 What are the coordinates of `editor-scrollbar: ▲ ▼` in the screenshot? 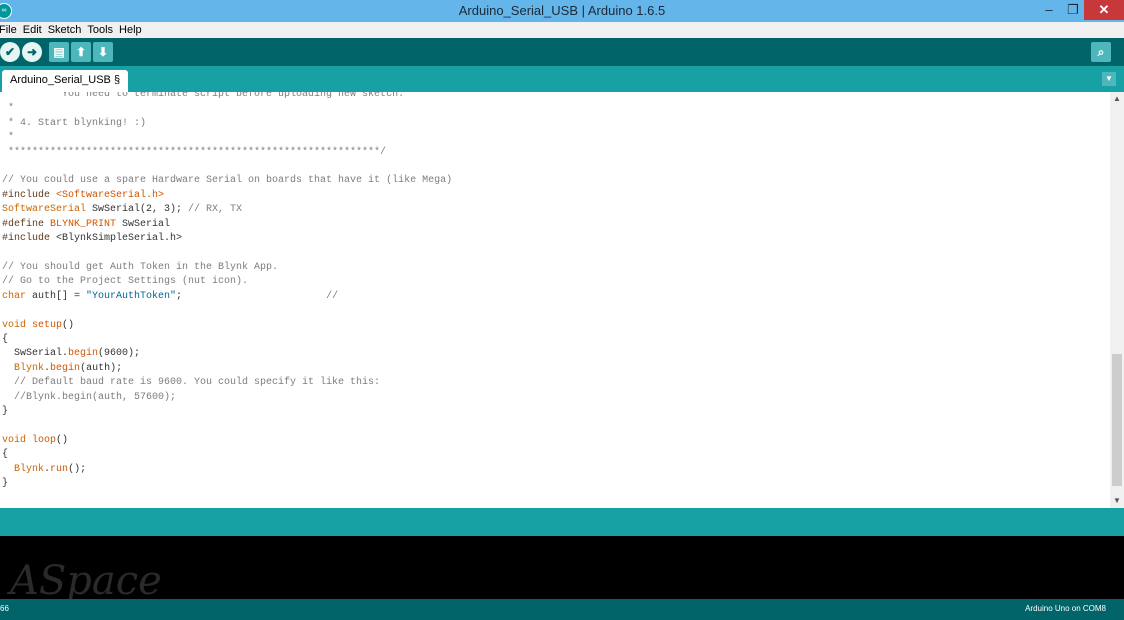 It's located at (1117, 300).